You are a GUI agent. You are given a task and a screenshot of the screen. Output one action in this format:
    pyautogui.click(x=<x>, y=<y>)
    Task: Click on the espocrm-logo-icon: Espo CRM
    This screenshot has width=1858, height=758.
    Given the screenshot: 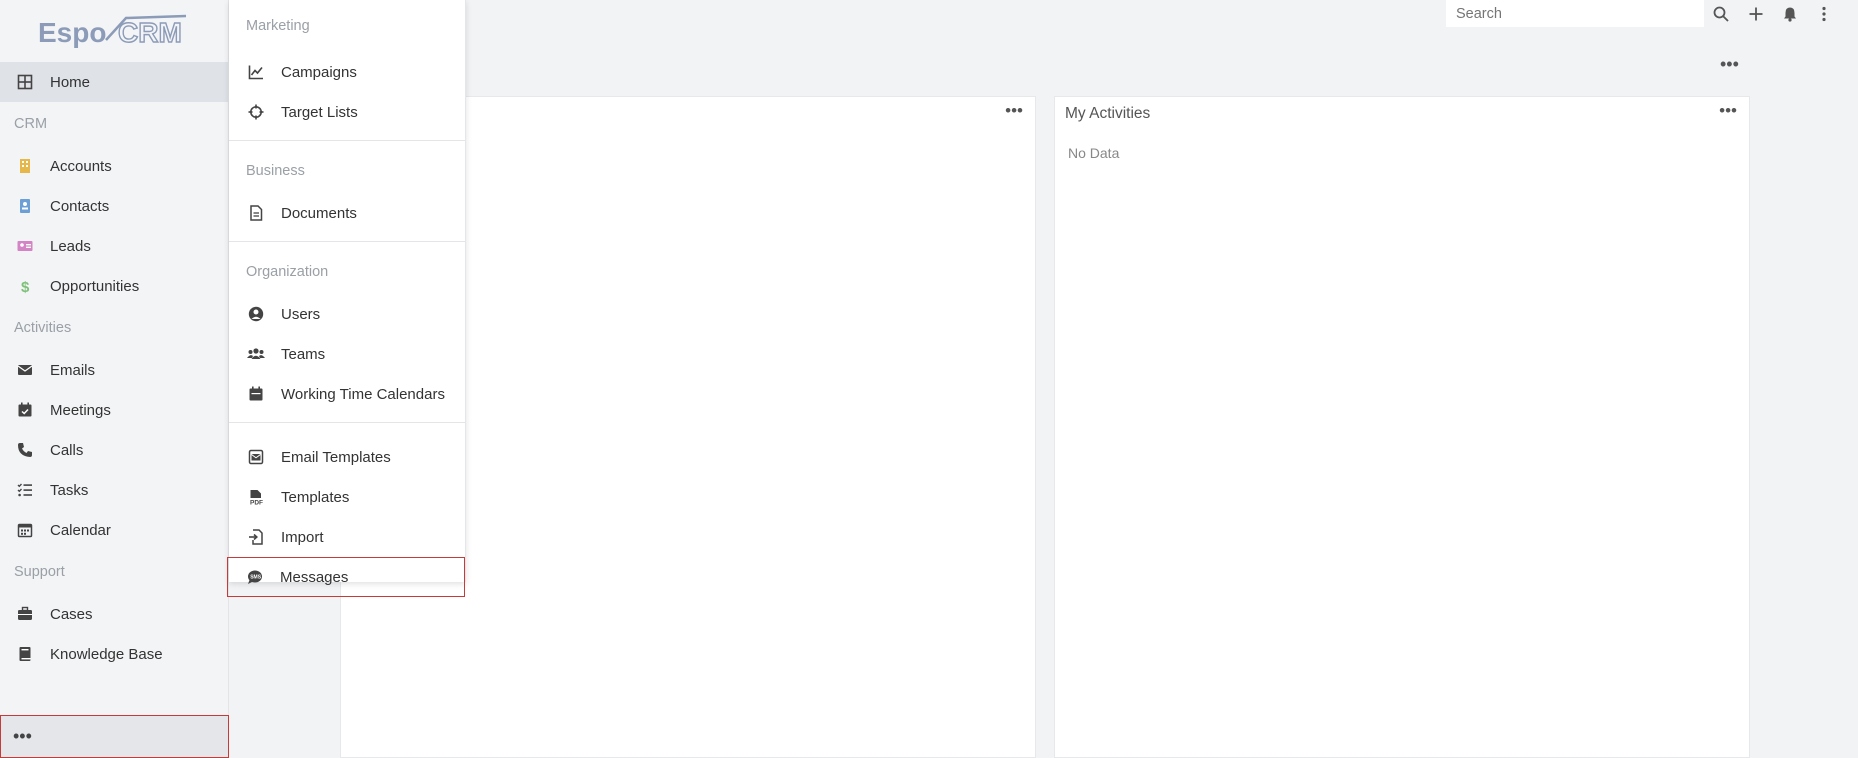 What is the action you would take?
    pyautogui.click(x=112, y=31)
    